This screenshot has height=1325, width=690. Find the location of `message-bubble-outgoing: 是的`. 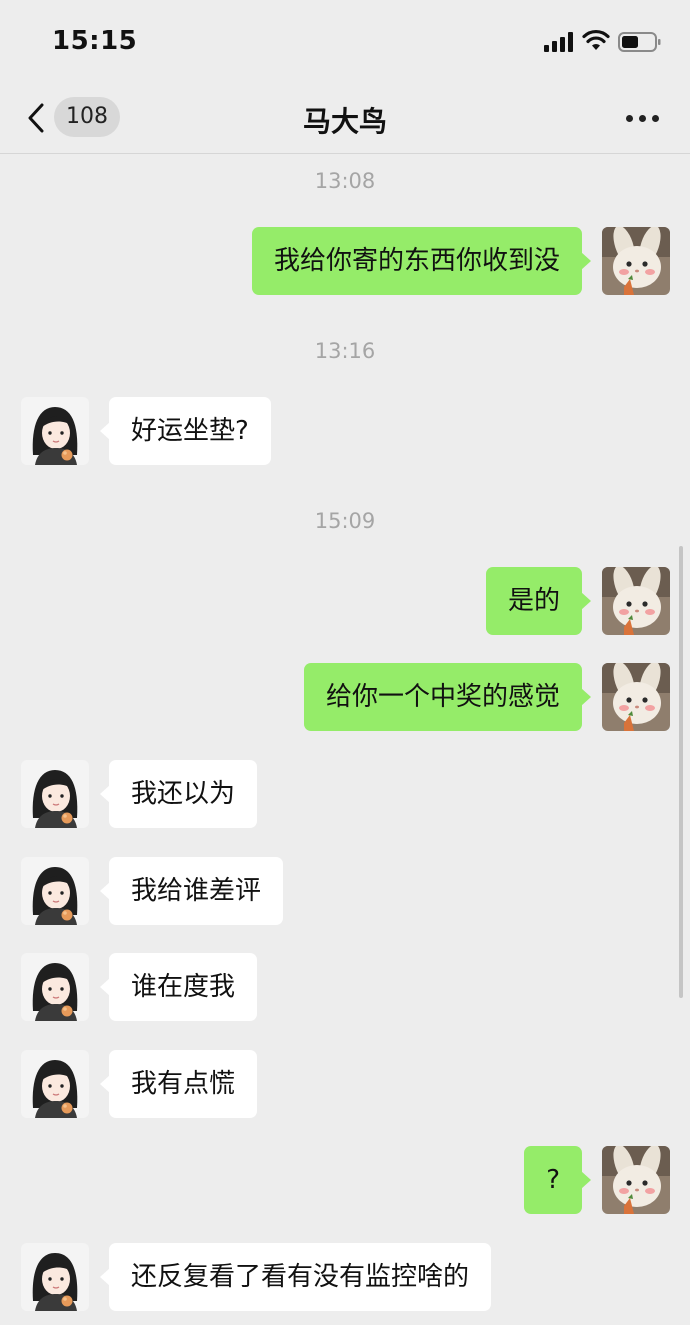

message-bubble-outgoing: 是的 is located at coordinates (538, 601).